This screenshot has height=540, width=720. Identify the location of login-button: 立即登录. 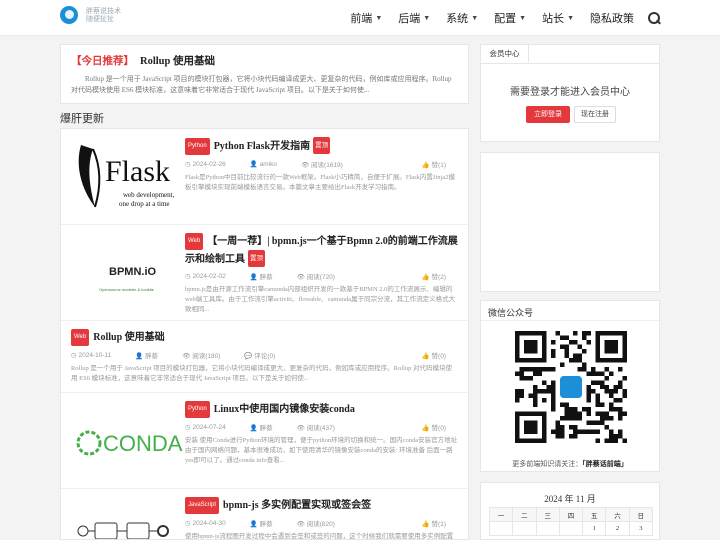
(548, 114).